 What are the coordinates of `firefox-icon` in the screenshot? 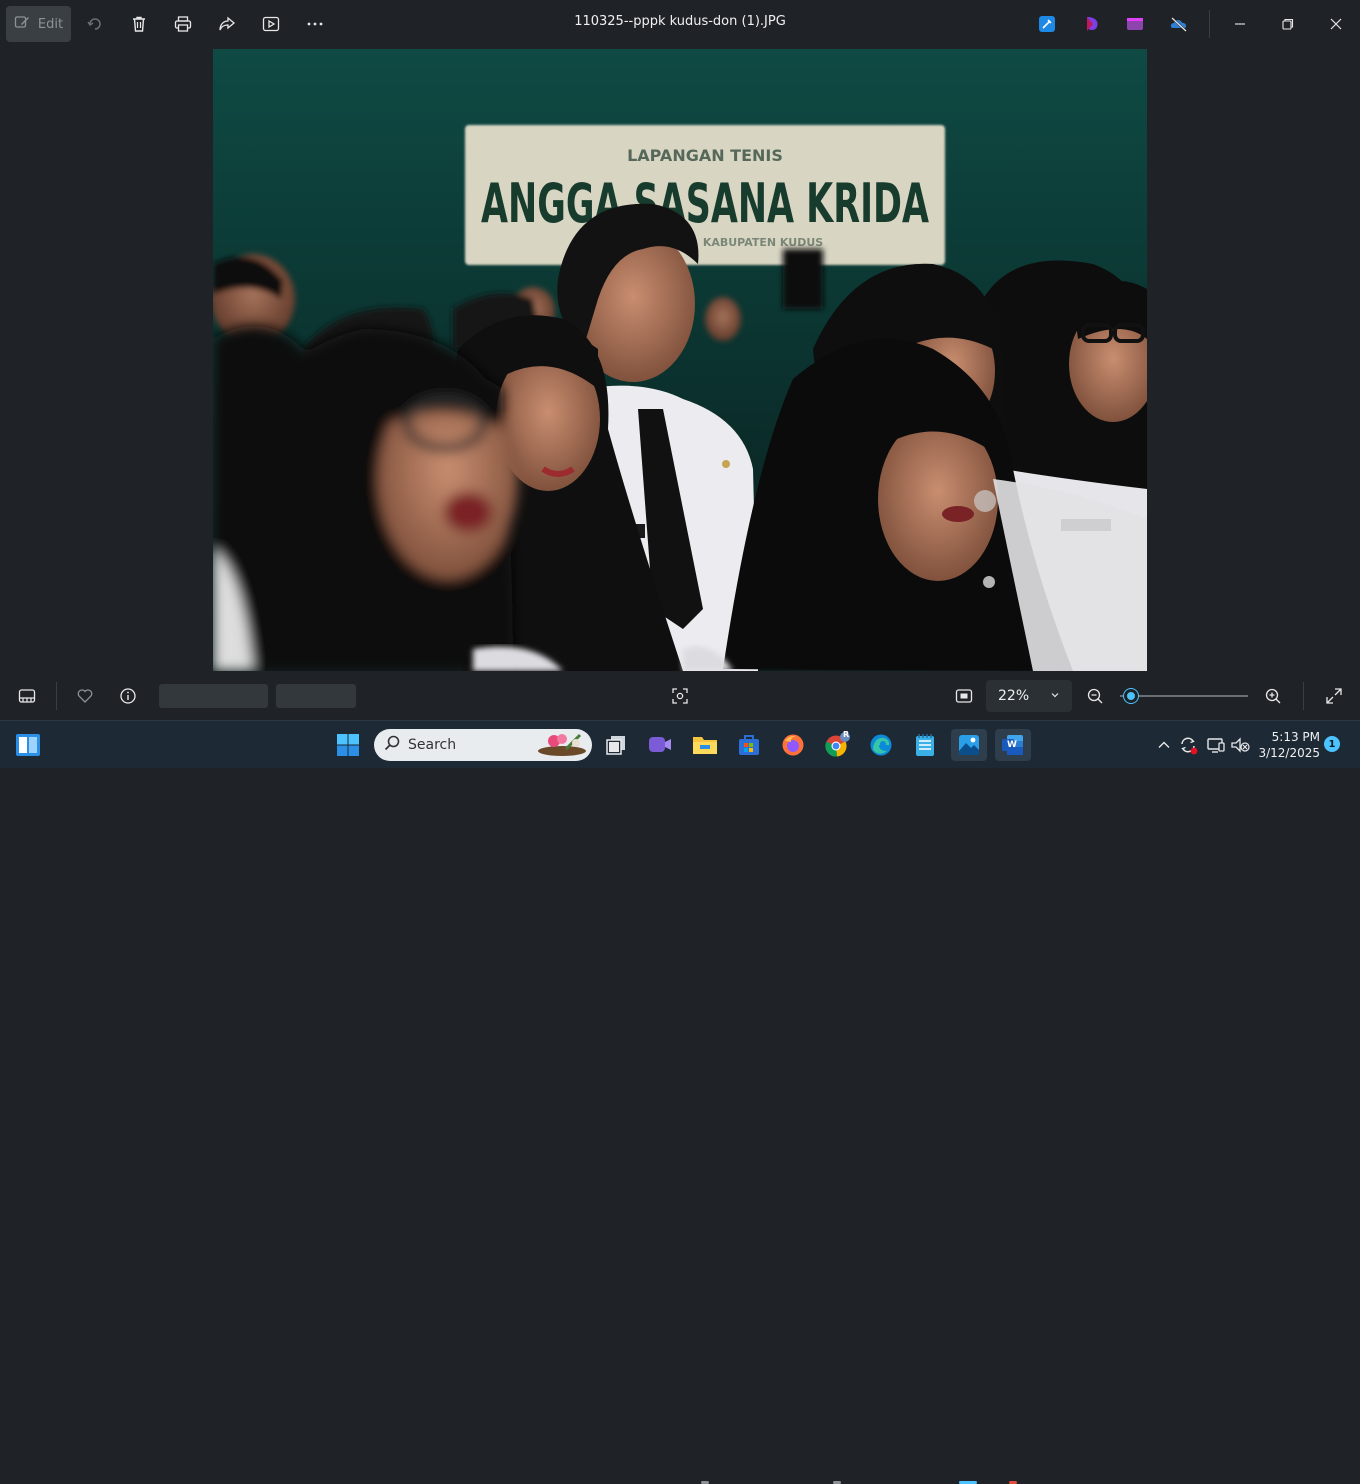 It's located at (793, 745).